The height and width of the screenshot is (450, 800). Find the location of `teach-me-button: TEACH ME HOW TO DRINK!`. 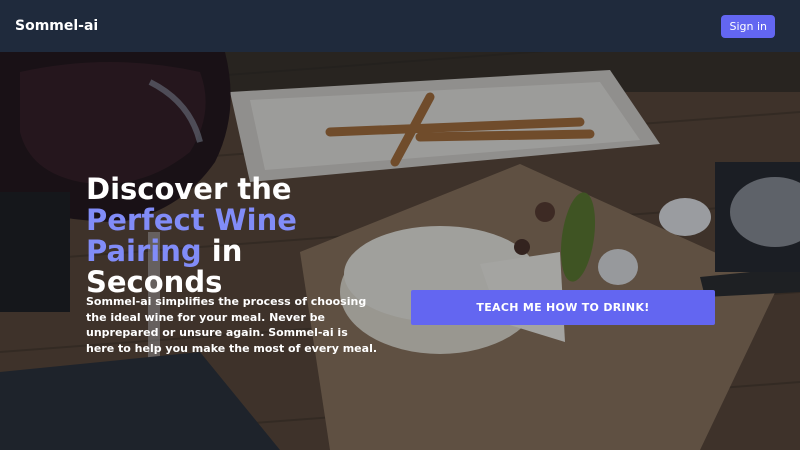

teach-me-button: TEACH ME HOW TO DRINK! is located at coordinates (563, 307).